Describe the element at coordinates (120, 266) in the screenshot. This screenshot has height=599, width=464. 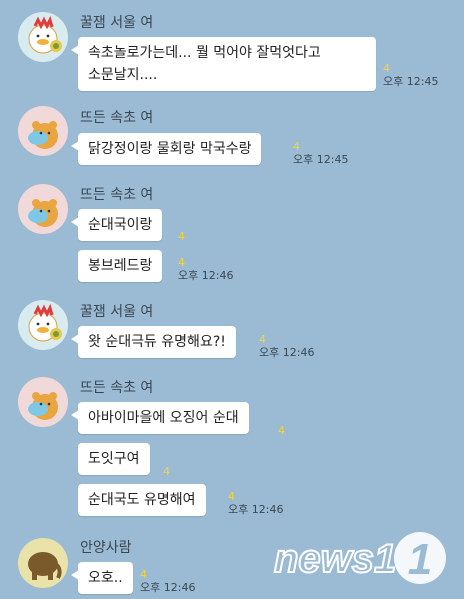
I see `message-bubble: 봉브레드랑` at that location.